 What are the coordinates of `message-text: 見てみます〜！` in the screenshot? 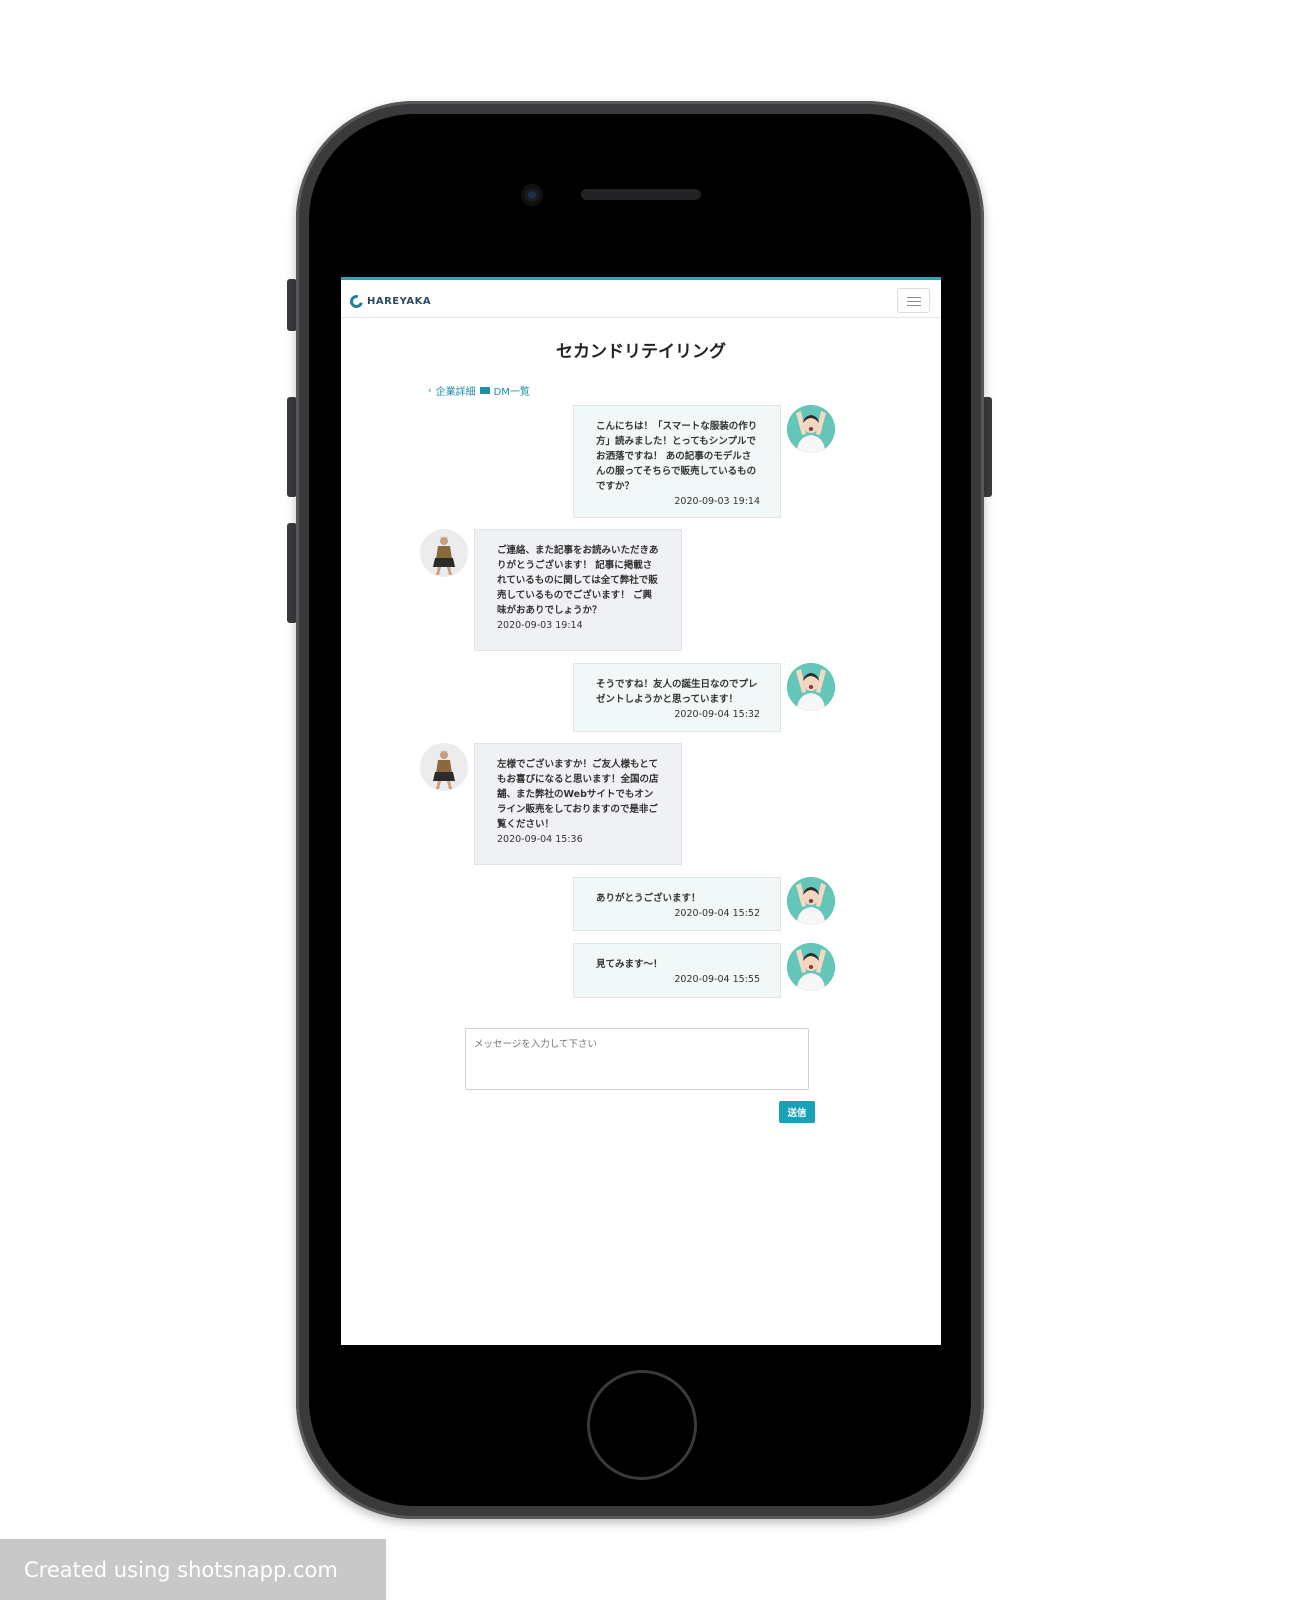 It's located at (629, 964).